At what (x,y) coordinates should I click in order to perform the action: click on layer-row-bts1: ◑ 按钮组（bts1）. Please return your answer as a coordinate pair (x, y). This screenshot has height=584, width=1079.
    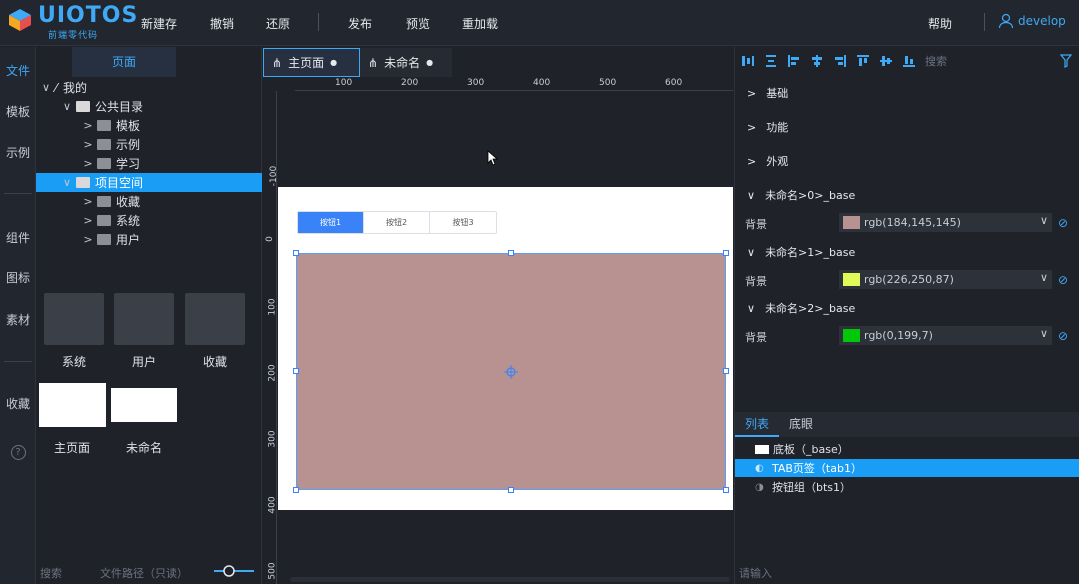
    Looking at the image, I should click on (907, 487).